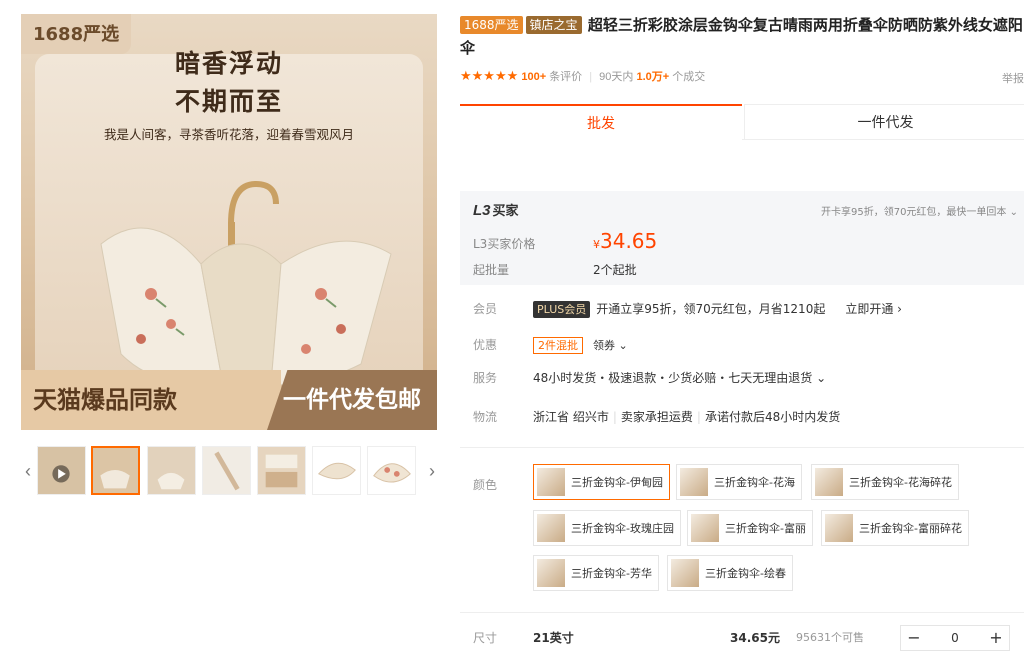 The width and height of the screenshot is (1024, 663). Describe the element at coordinates (873, 309) in the screenshot. I see `open-membership-link: 立即开通 ›` at that location.